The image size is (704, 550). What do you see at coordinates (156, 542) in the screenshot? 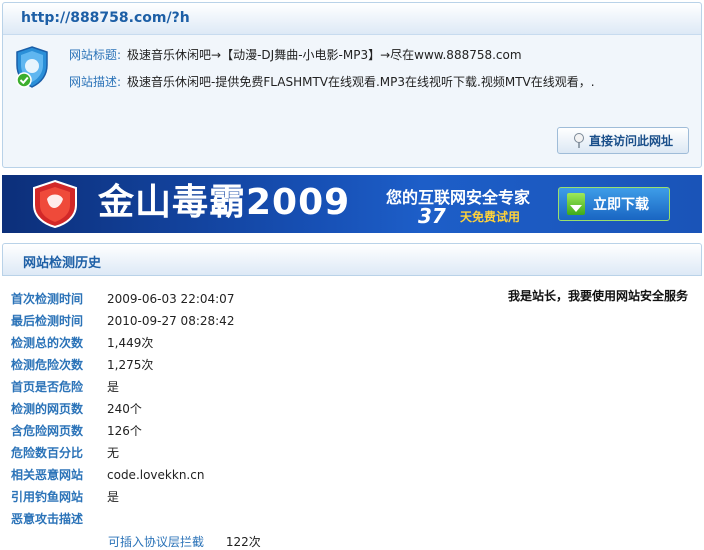
I see `attack-type-link: 可插入协议层拦截` at bounding box center [156, 542].